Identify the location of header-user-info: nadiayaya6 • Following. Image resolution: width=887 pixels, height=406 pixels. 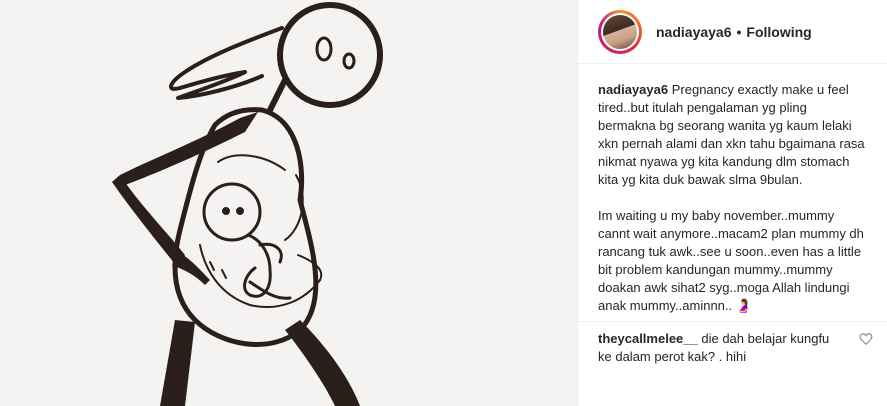
(734, 32).